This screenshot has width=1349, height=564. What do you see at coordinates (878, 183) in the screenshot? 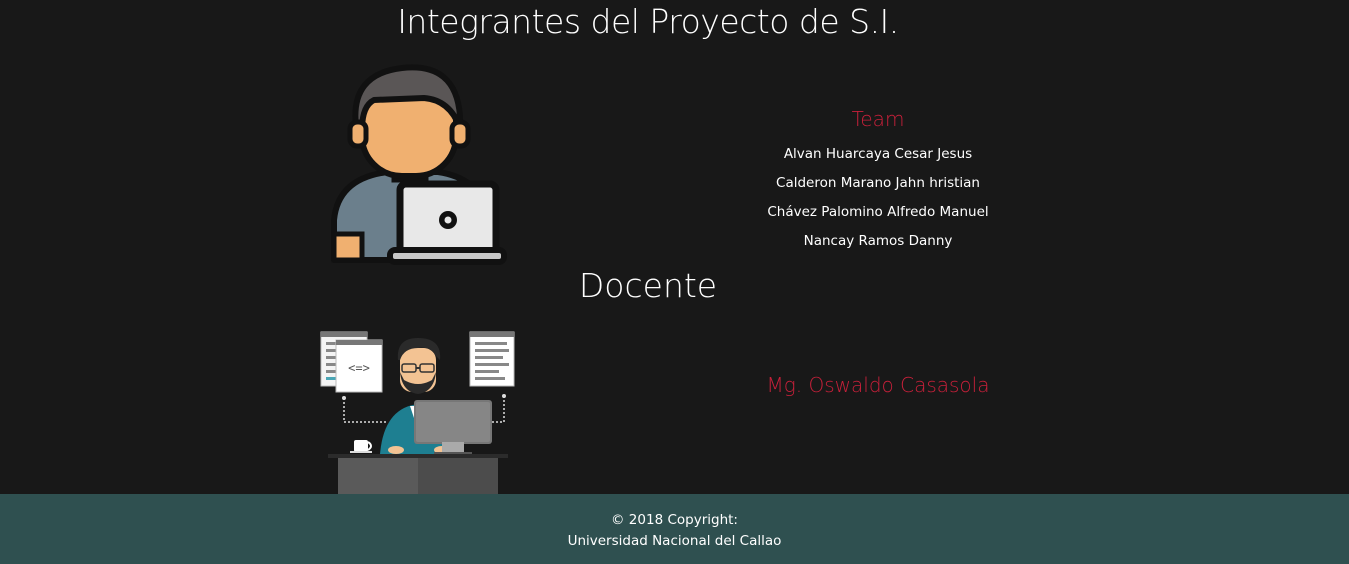
I see `team-member: Calderon Marano Jahn hristian` at bounding box center [878, 183].